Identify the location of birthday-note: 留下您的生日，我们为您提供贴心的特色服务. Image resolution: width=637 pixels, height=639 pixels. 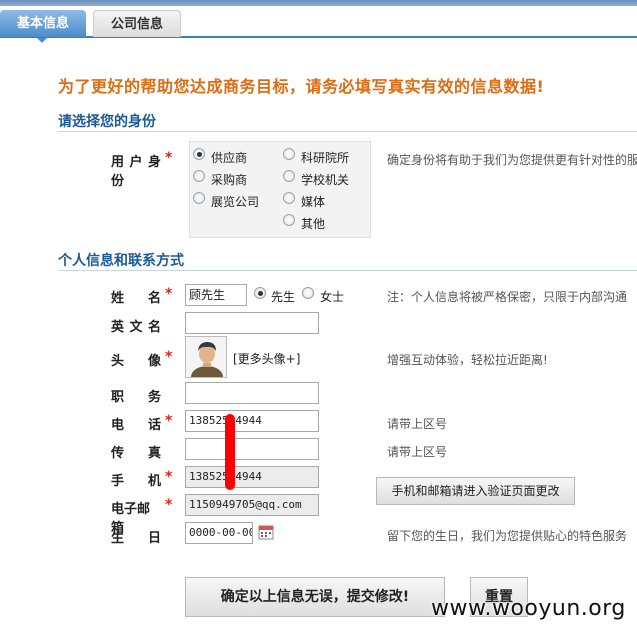
(507, 536).